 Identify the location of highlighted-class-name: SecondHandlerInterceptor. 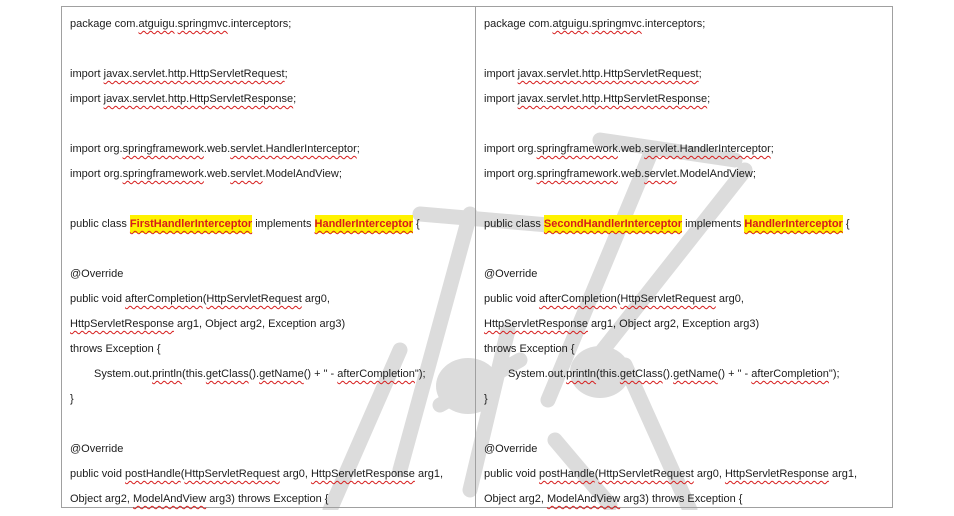
(613, 224).